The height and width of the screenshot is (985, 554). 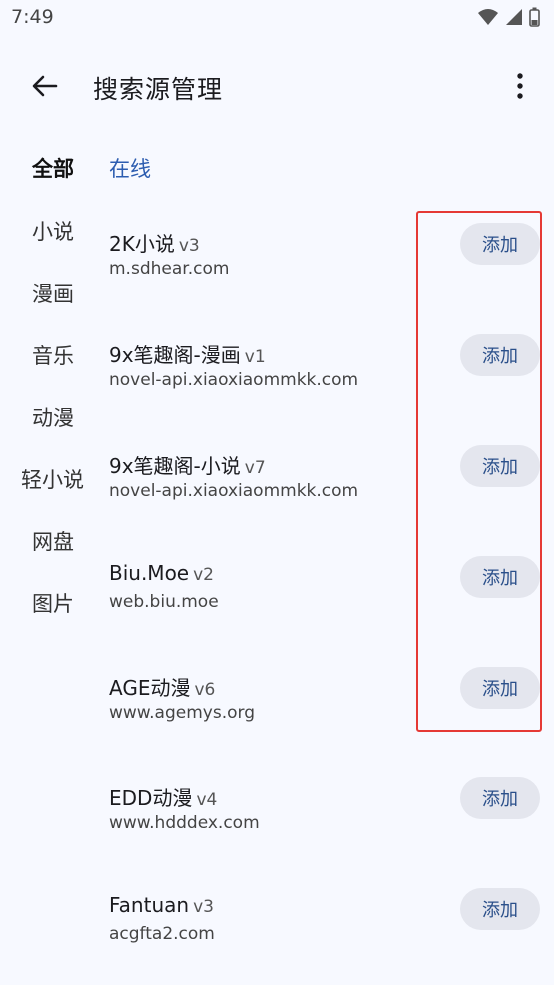 What do you see at coordinates (255, 357) in the screenshot?
I see `source-version: v1` at bounding box center [255, 357].